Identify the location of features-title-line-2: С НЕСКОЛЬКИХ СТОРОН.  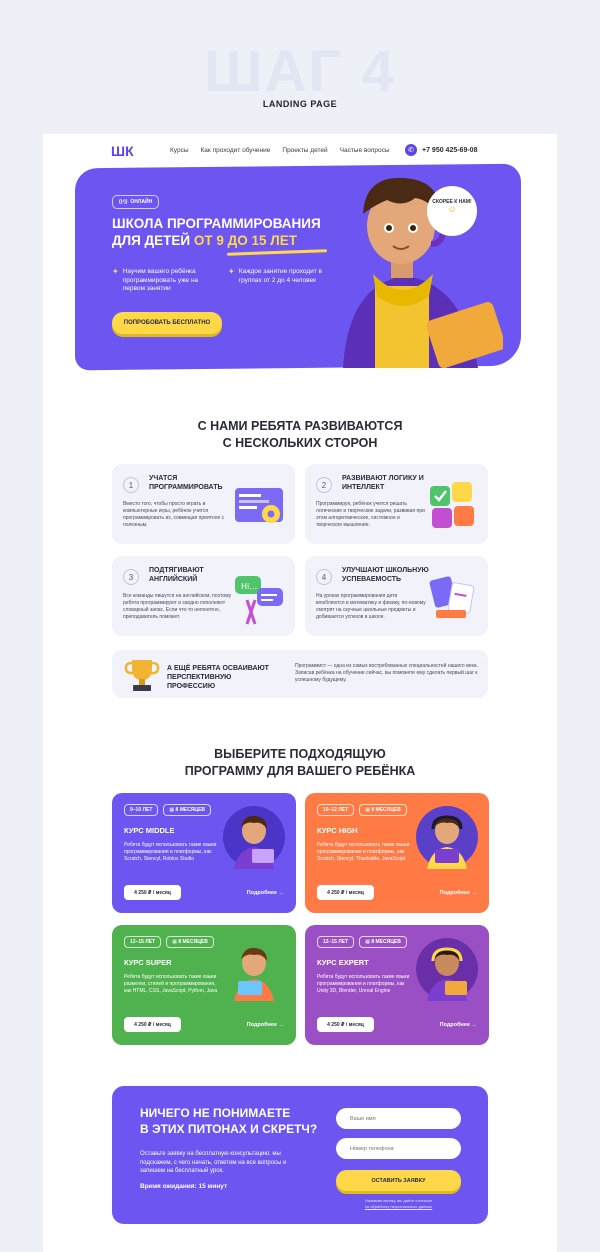
(300, 443).